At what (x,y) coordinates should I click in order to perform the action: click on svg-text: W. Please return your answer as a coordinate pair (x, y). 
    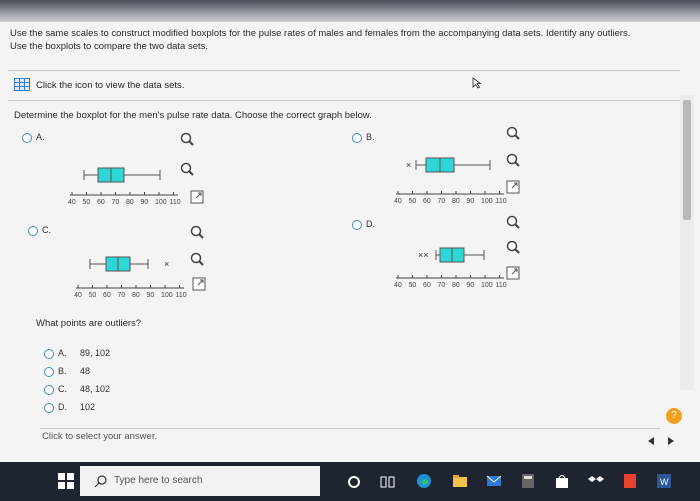
    Looking at the image, I should click on (664, 482).